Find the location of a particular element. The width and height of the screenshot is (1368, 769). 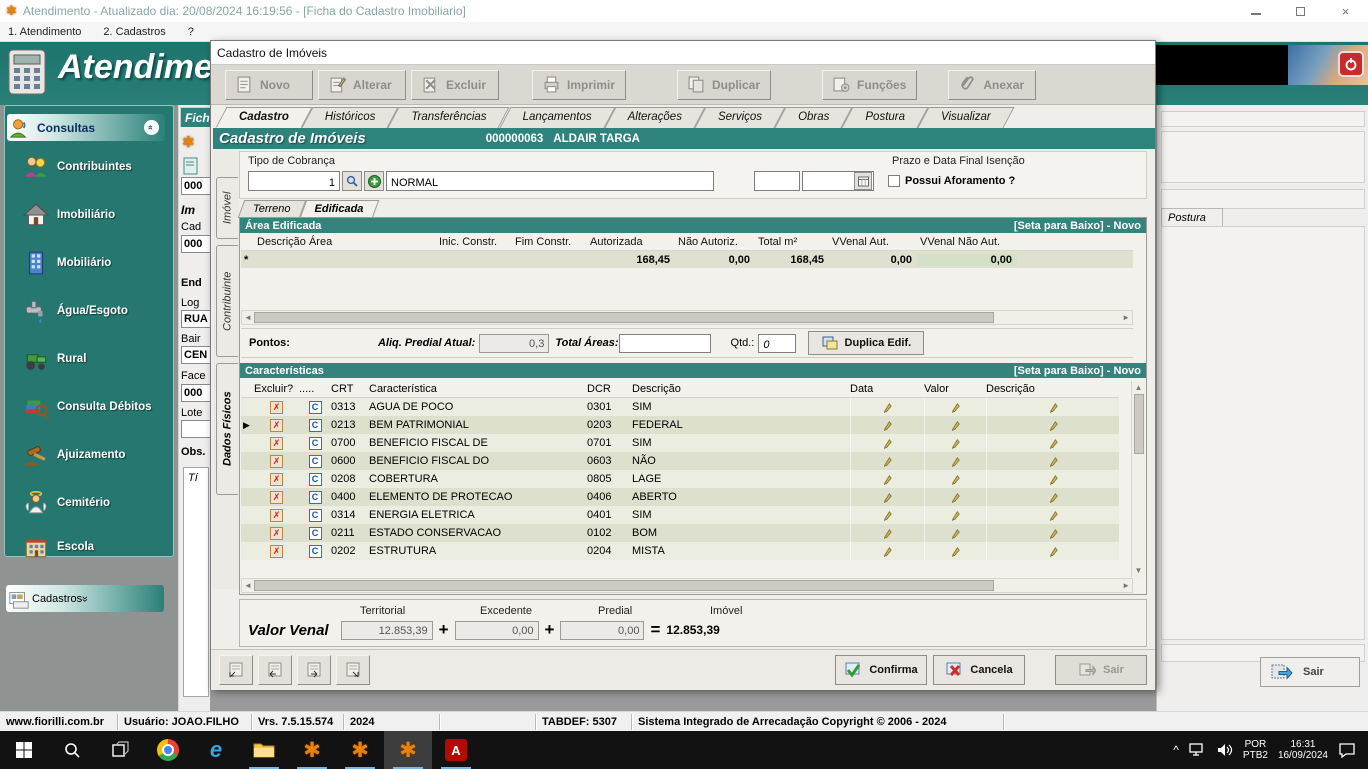

caract-grid-vscrollbar: ▲ ▼ is located at coordinates (1138, 479).